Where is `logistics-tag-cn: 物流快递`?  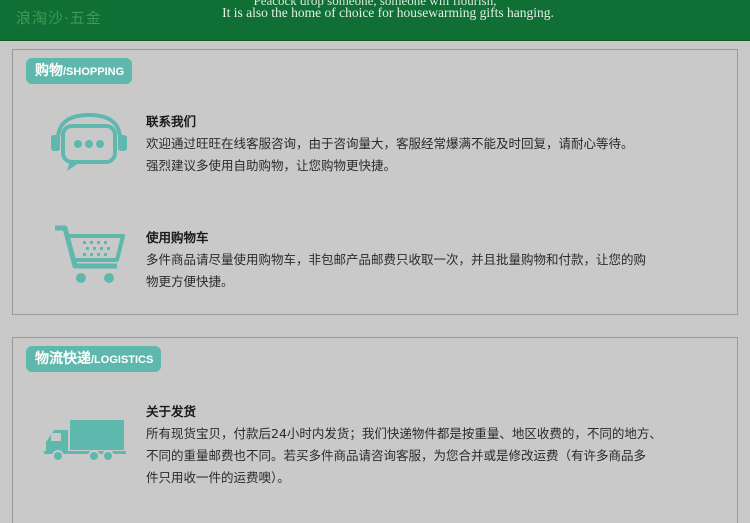
logistics-tag-cn: 物流快递 is located at coordinates (63, 359).